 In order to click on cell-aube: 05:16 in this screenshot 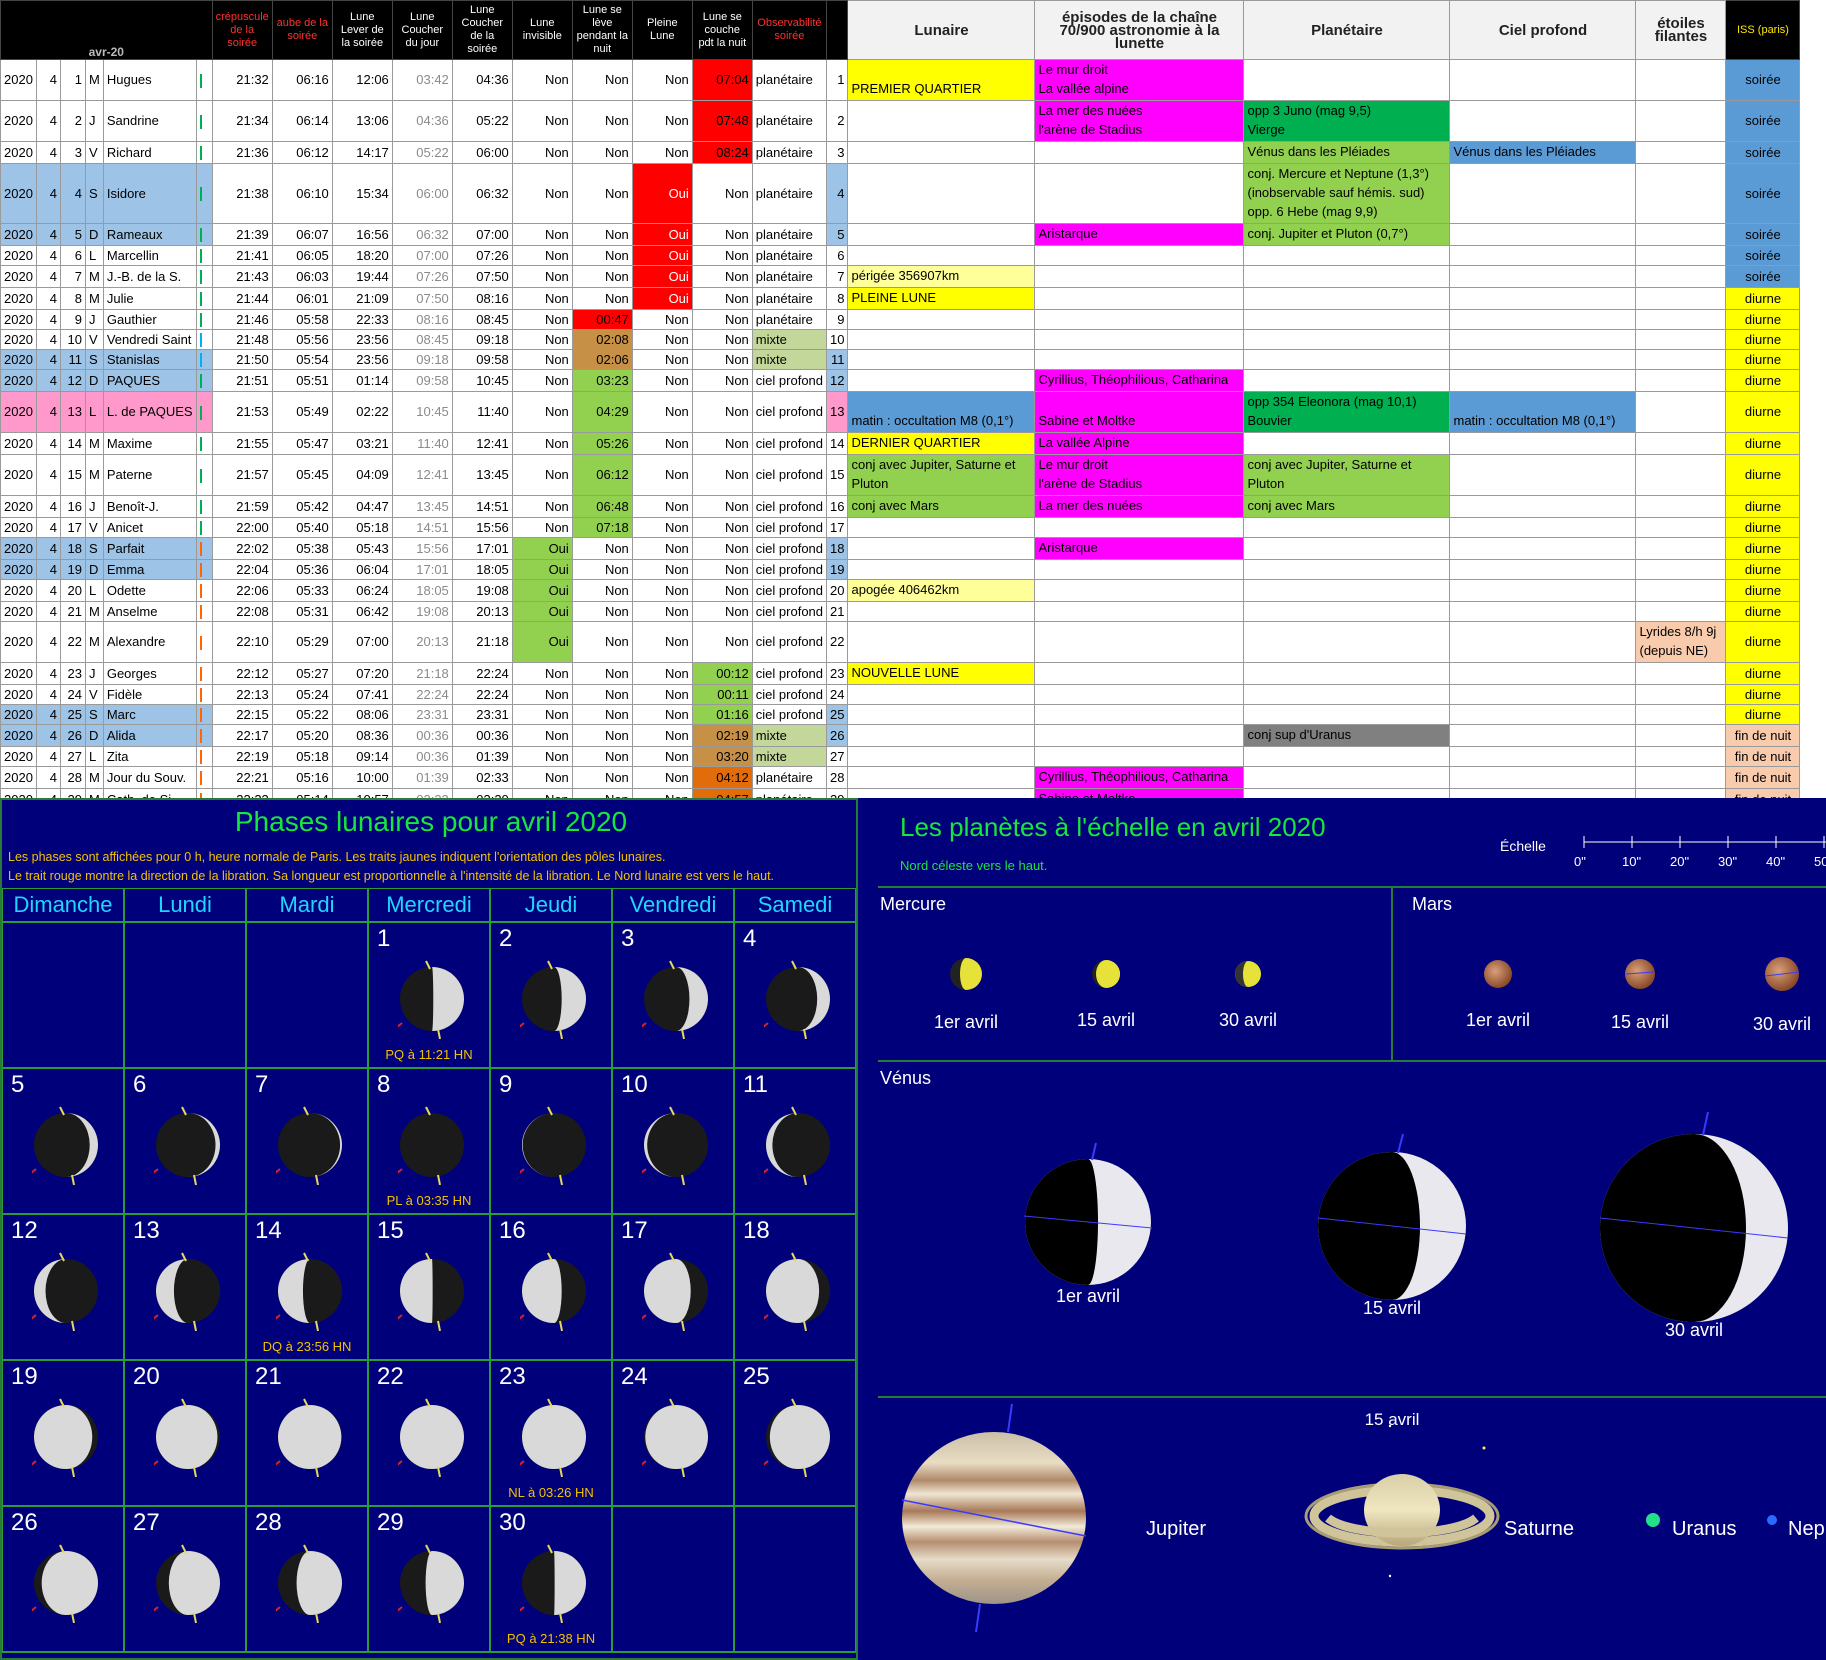, I will do `click(302, 777)`.